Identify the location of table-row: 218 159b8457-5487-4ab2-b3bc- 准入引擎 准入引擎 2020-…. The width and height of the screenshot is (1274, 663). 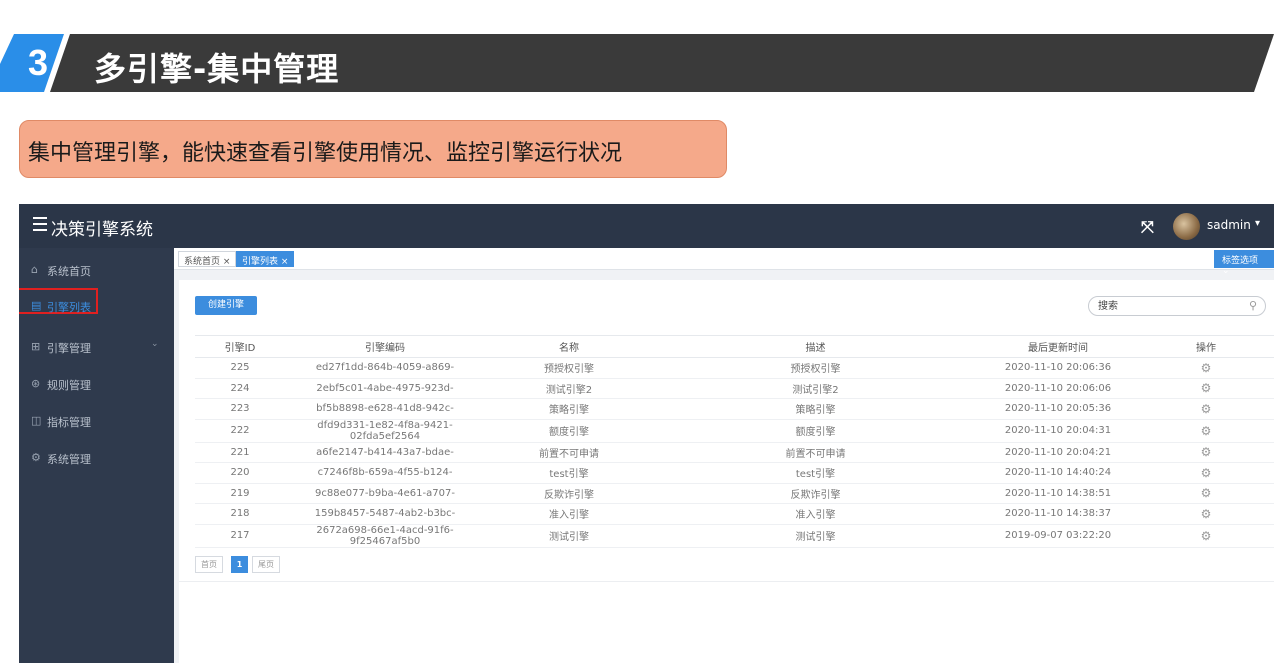
(734, 514).